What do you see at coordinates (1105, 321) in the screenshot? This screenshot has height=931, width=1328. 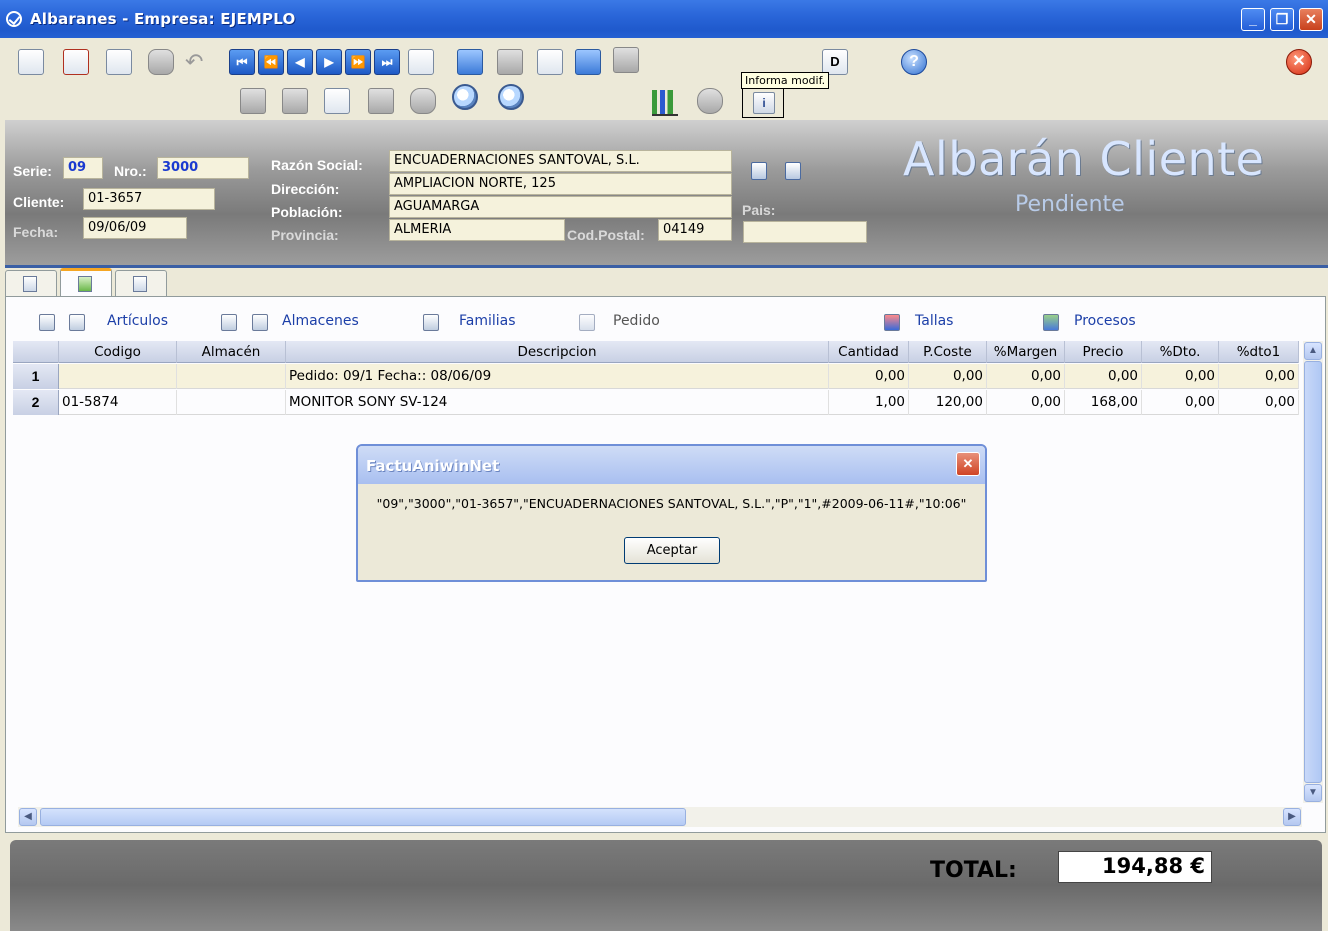 I see `link-procesos: Procesos` at bounding box center [1105, 321].